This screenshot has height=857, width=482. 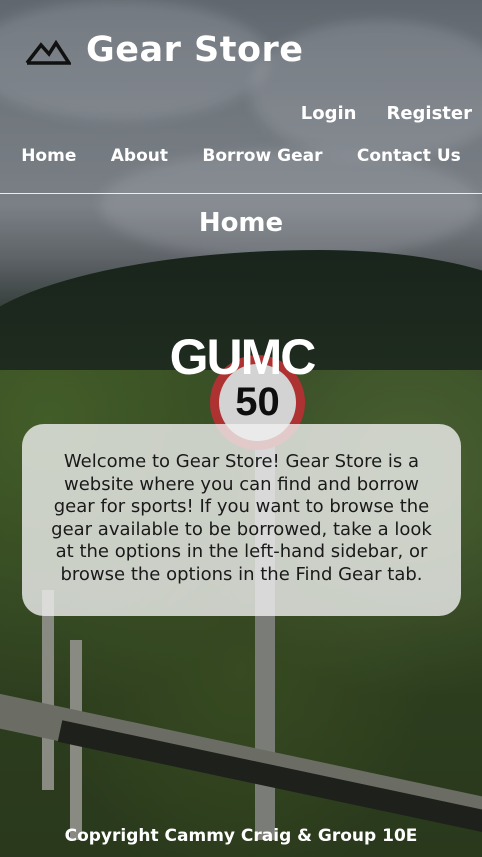 What do you see at coordinates (429, 113) in the screenshot?
I see `register-link: Register` at bounding box center [429, 113].